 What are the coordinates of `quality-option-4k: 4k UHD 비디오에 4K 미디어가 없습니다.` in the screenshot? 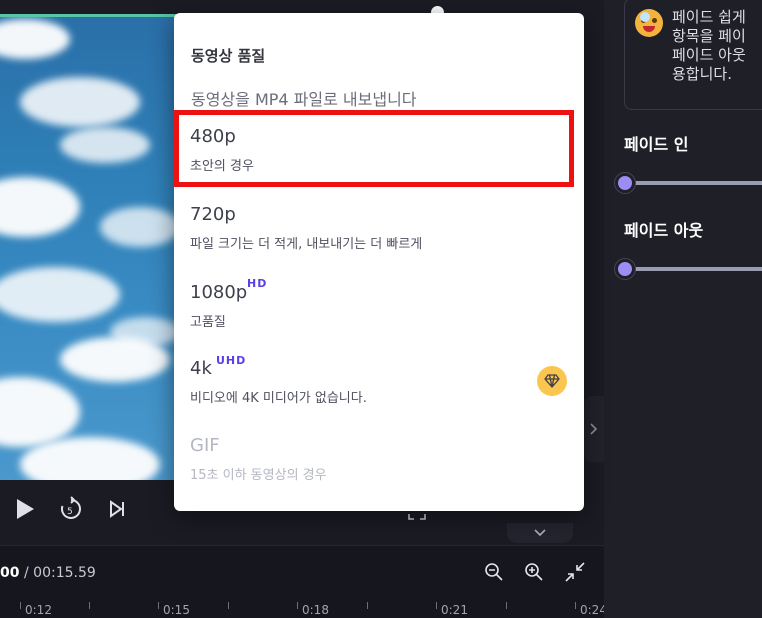 It's located at (379, 386).